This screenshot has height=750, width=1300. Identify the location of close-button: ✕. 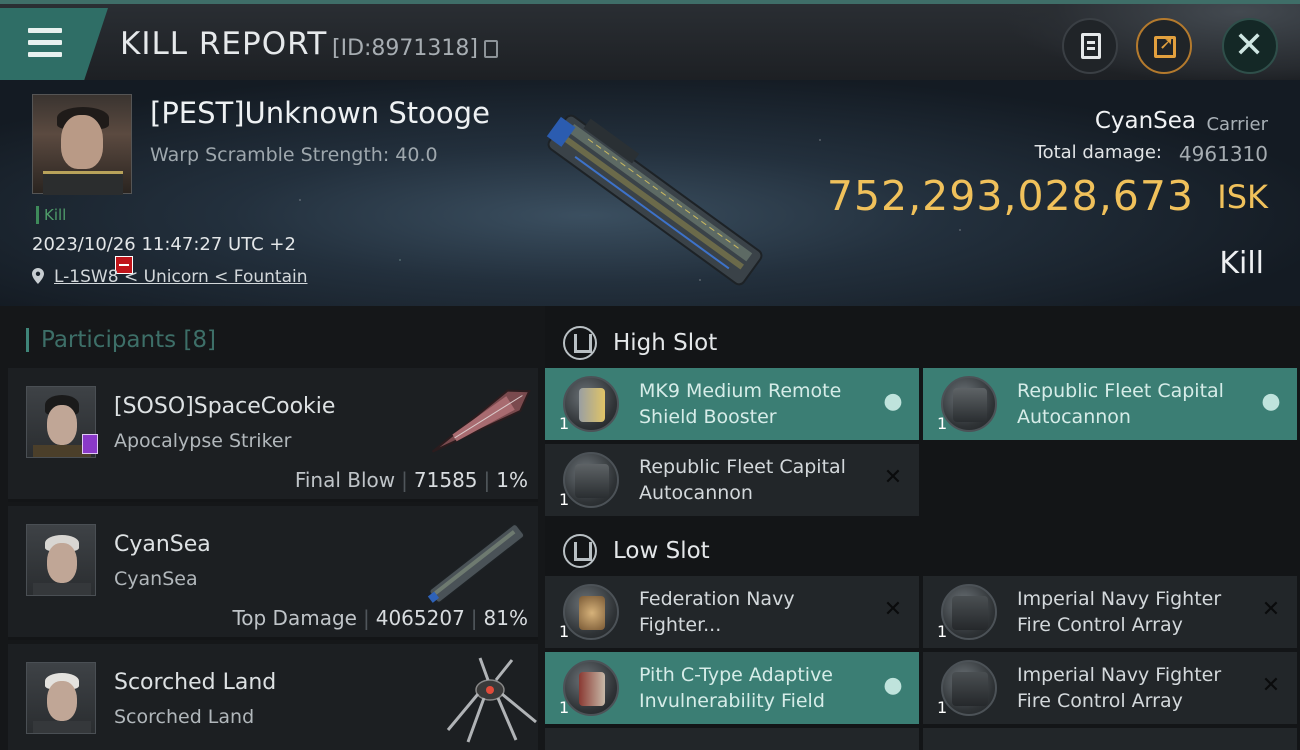
(1250, 46).